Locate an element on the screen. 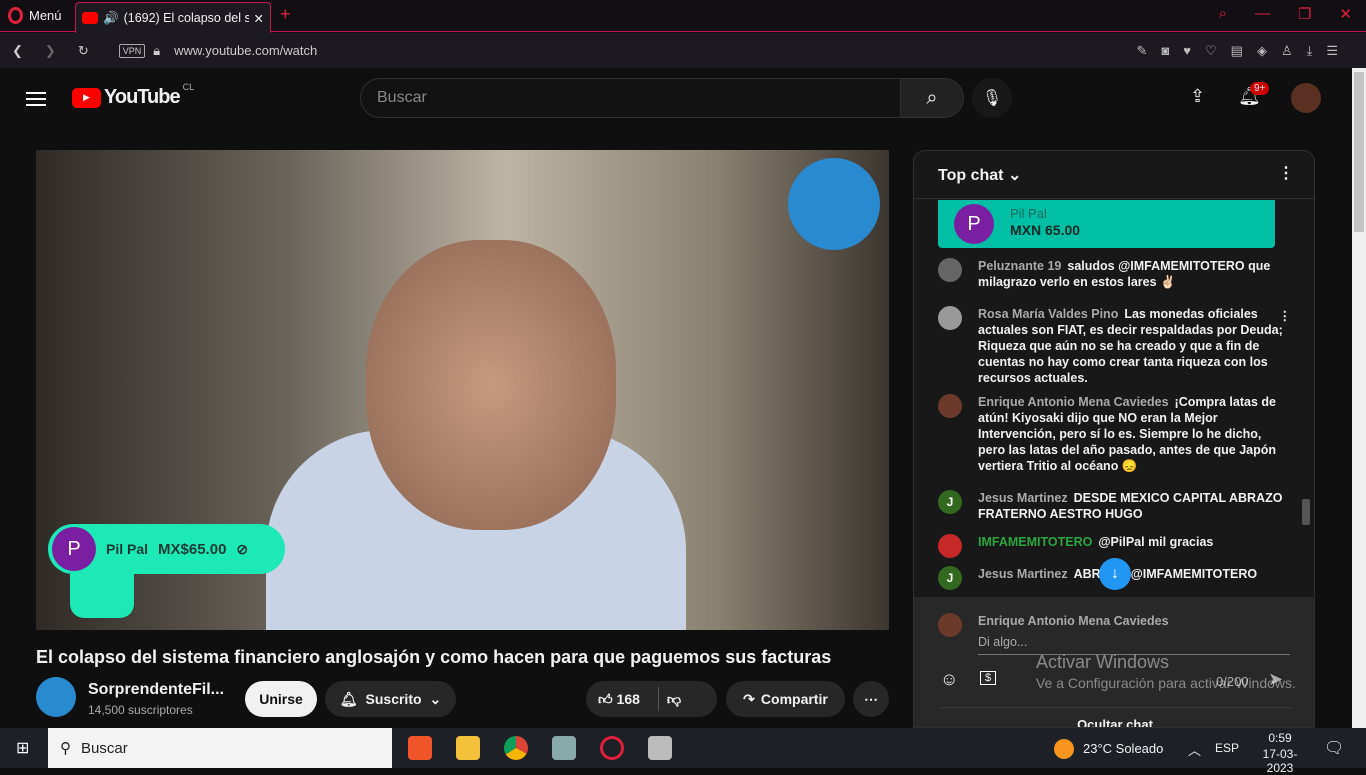  browser-tab-bar: Menú 🔊 (1692) El colapso del sis ✕ + ⌕ — ❐ ✕ is located at coordinates (683, 16).